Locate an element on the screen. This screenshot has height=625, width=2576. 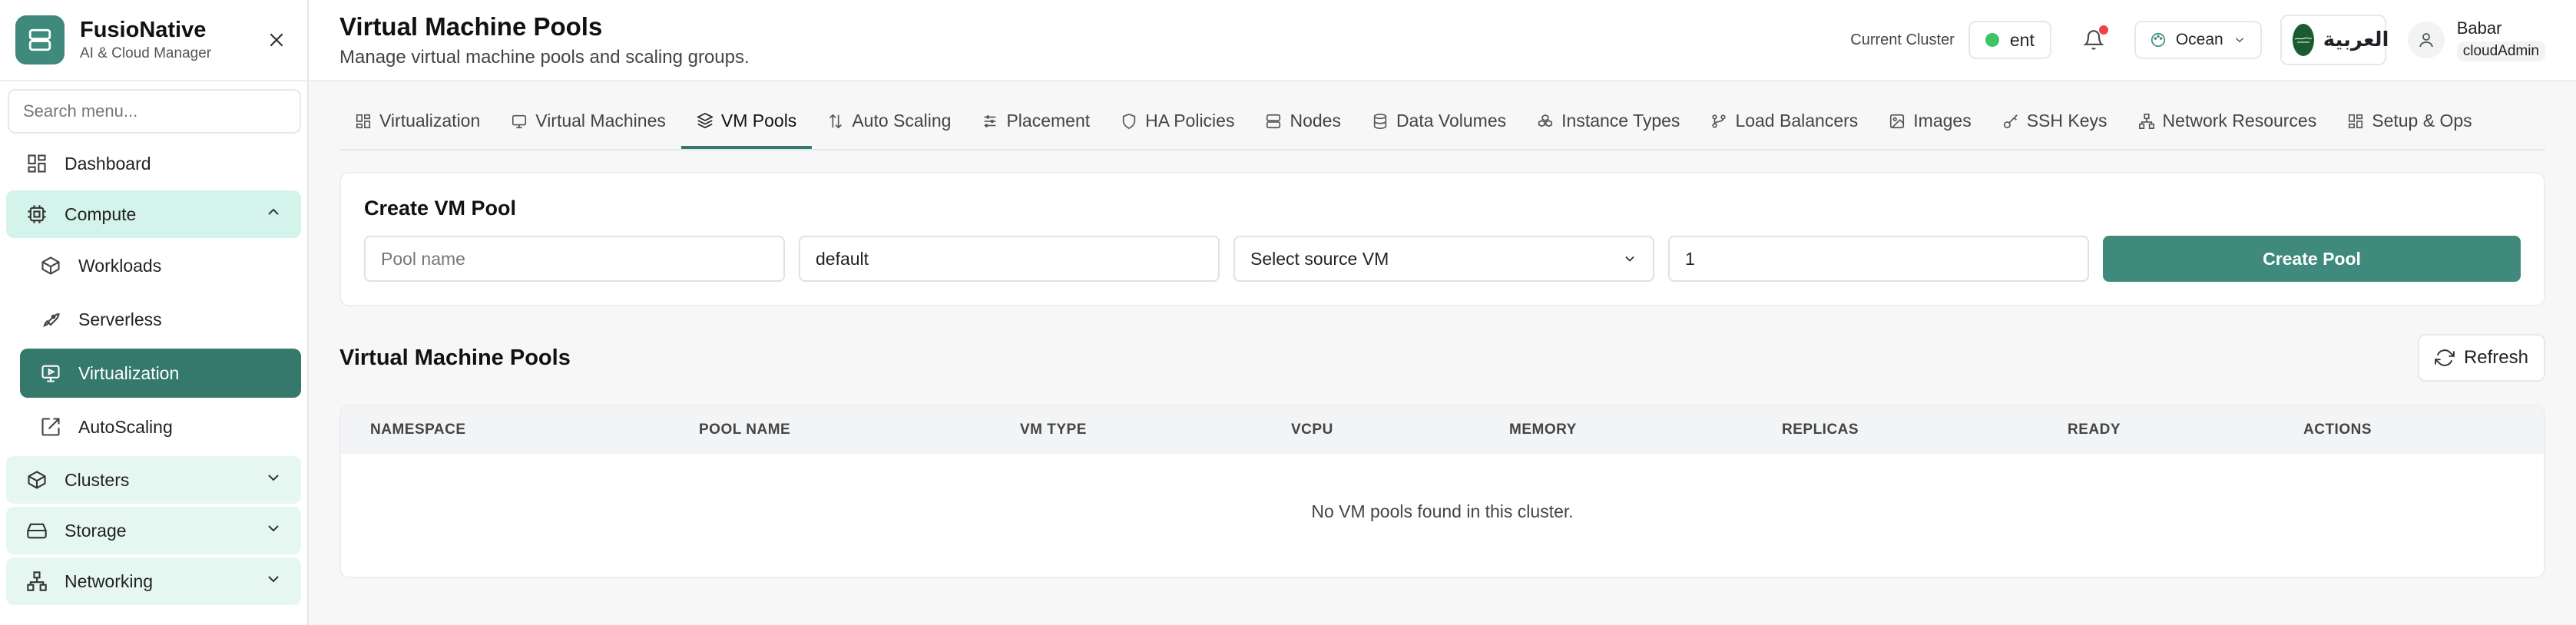
sidebar-item-autoscaling: AutoScaling is located at coordinates (160, 427).